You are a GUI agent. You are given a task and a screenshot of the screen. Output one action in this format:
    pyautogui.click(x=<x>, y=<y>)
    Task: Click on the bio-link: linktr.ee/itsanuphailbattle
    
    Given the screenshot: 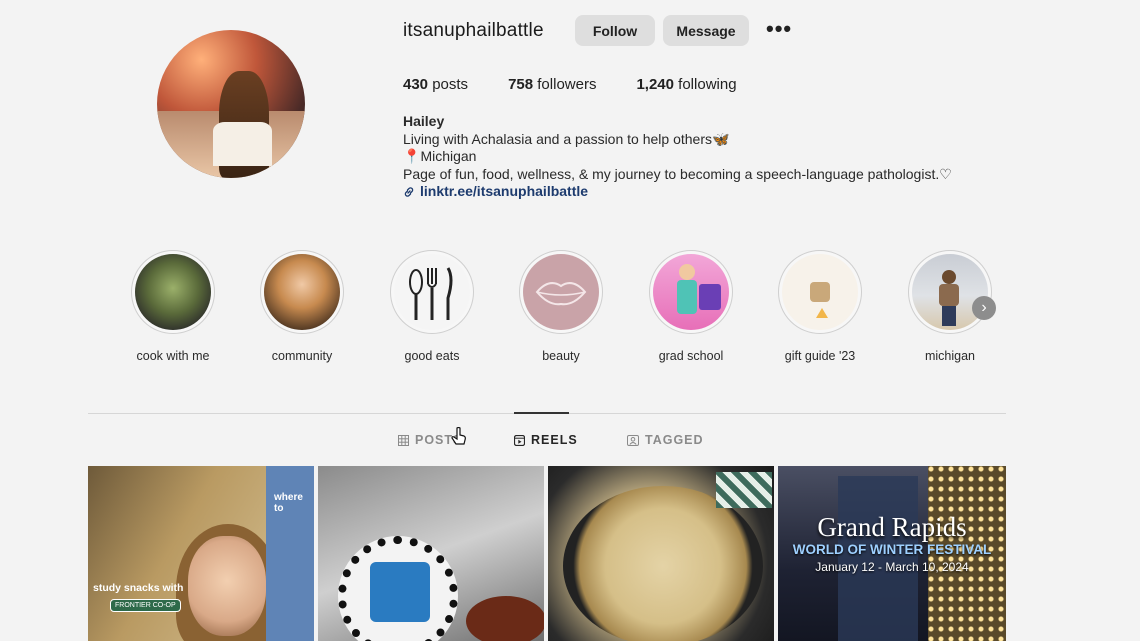 What is the action you would take?
    pyautogui.click(x=677, y=192)
    